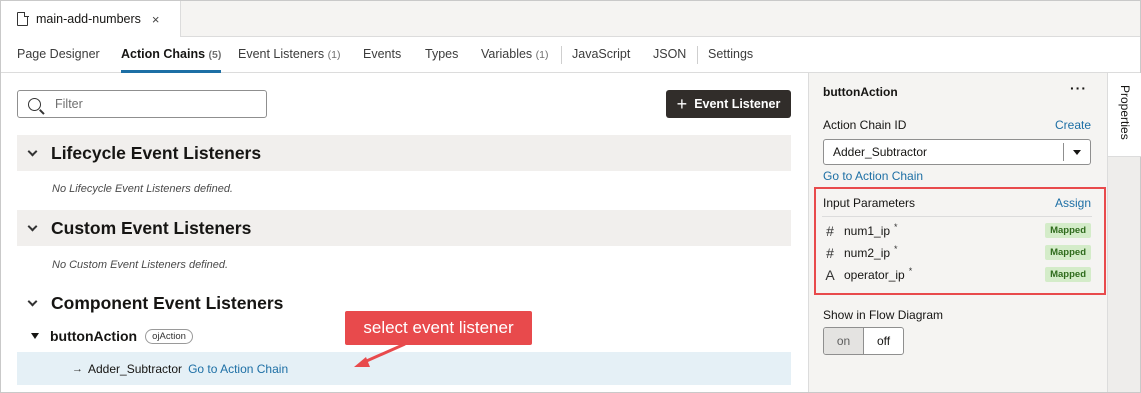 The width and height of the screenshot is (1141, 393). I want to click on tab-label: JSON, so click(670, 54).